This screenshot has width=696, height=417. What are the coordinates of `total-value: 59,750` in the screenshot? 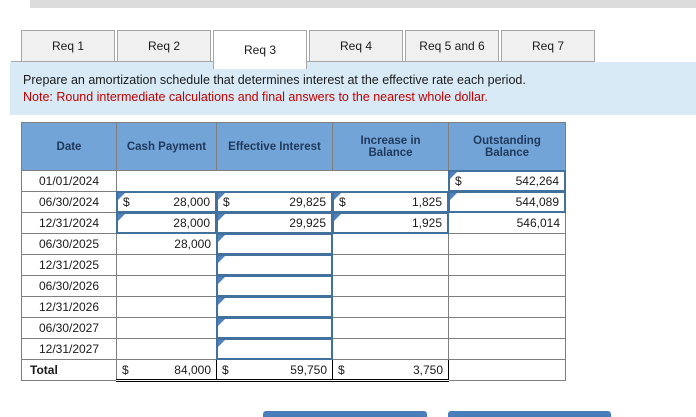 It's located at (308, 369).